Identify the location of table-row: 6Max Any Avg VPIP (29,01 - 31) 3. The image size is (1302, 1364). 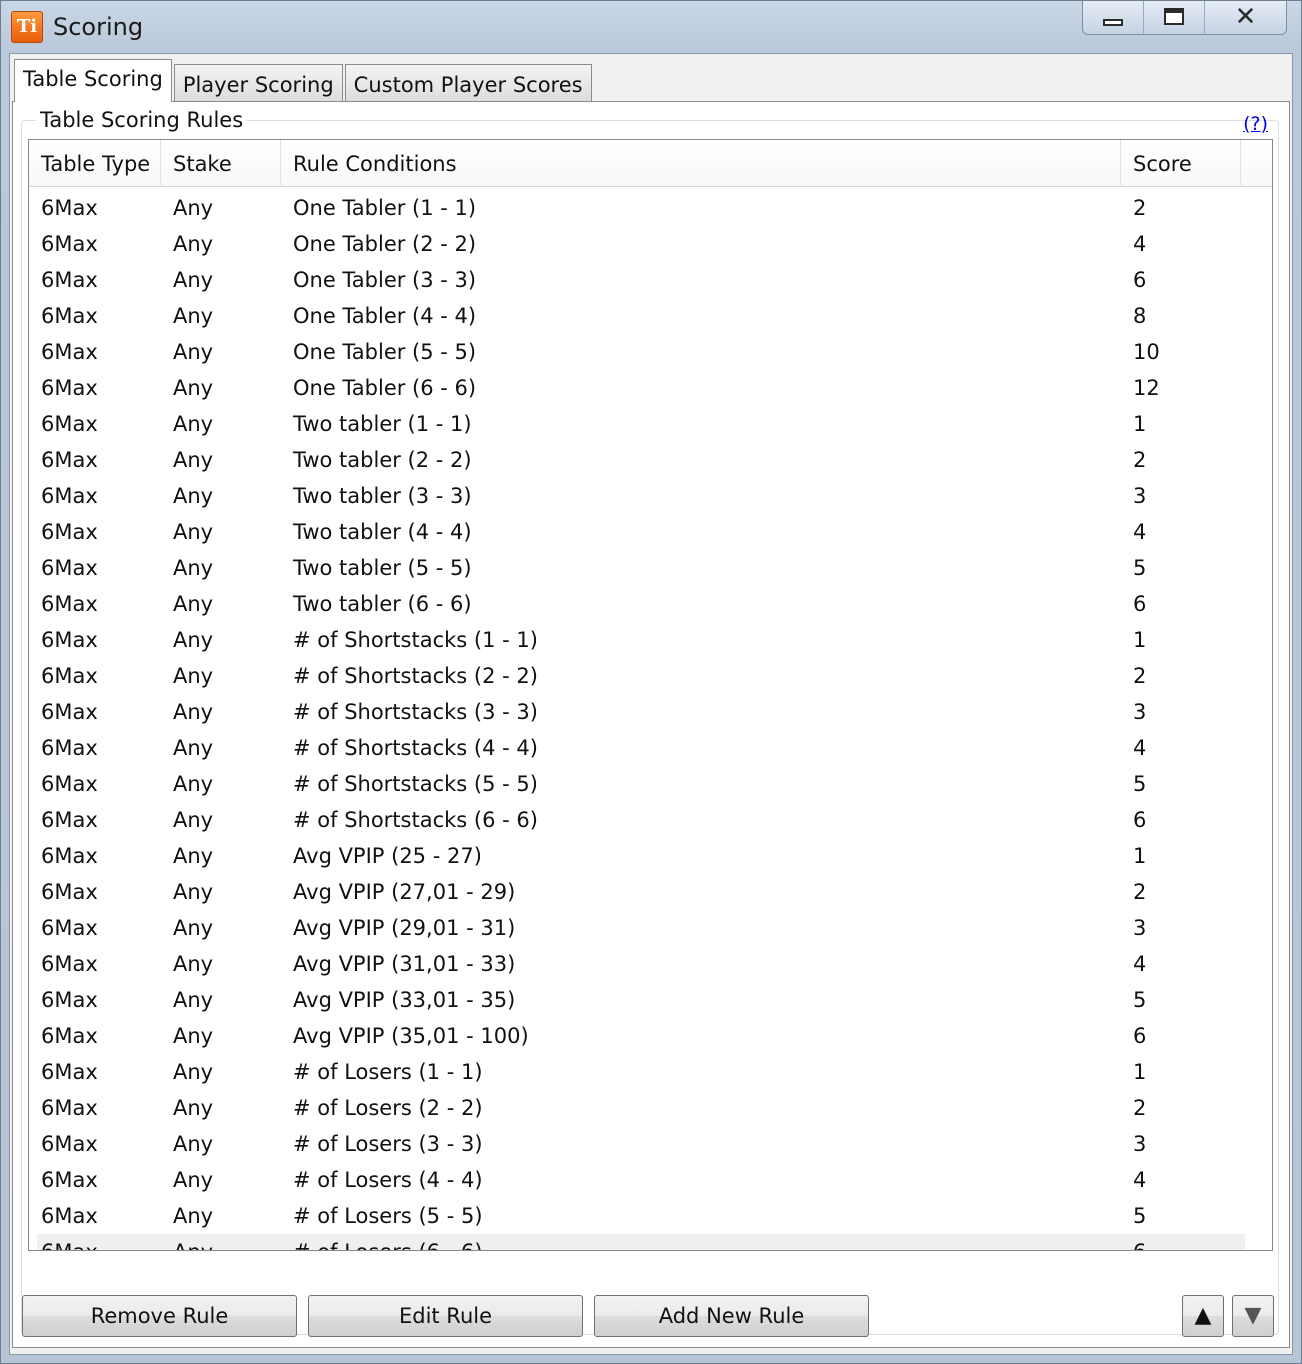
(641, 928).